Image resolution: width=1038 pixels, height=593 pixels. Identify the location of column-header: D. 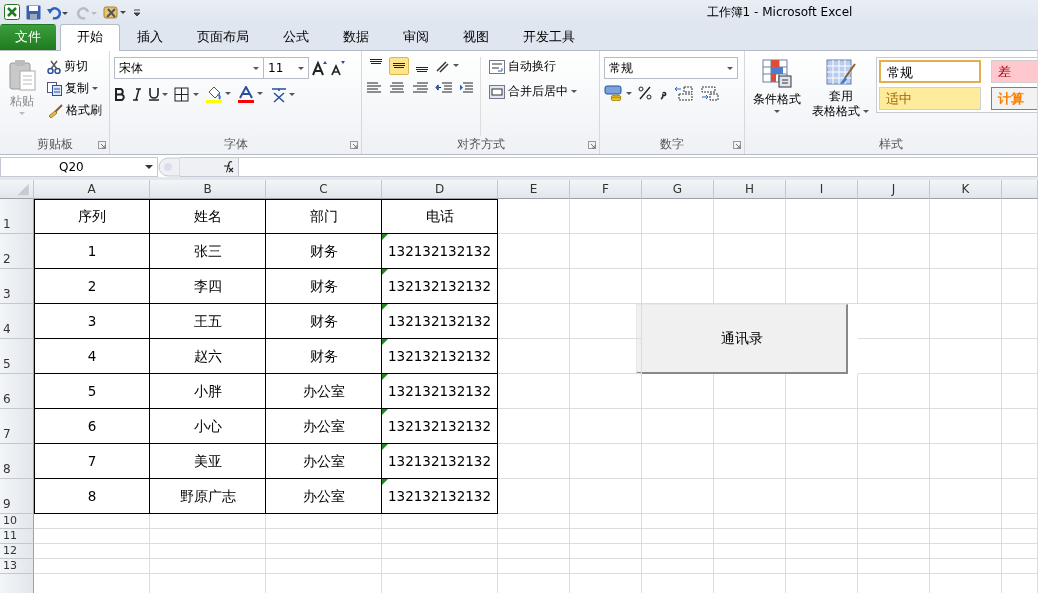
(440, 189).